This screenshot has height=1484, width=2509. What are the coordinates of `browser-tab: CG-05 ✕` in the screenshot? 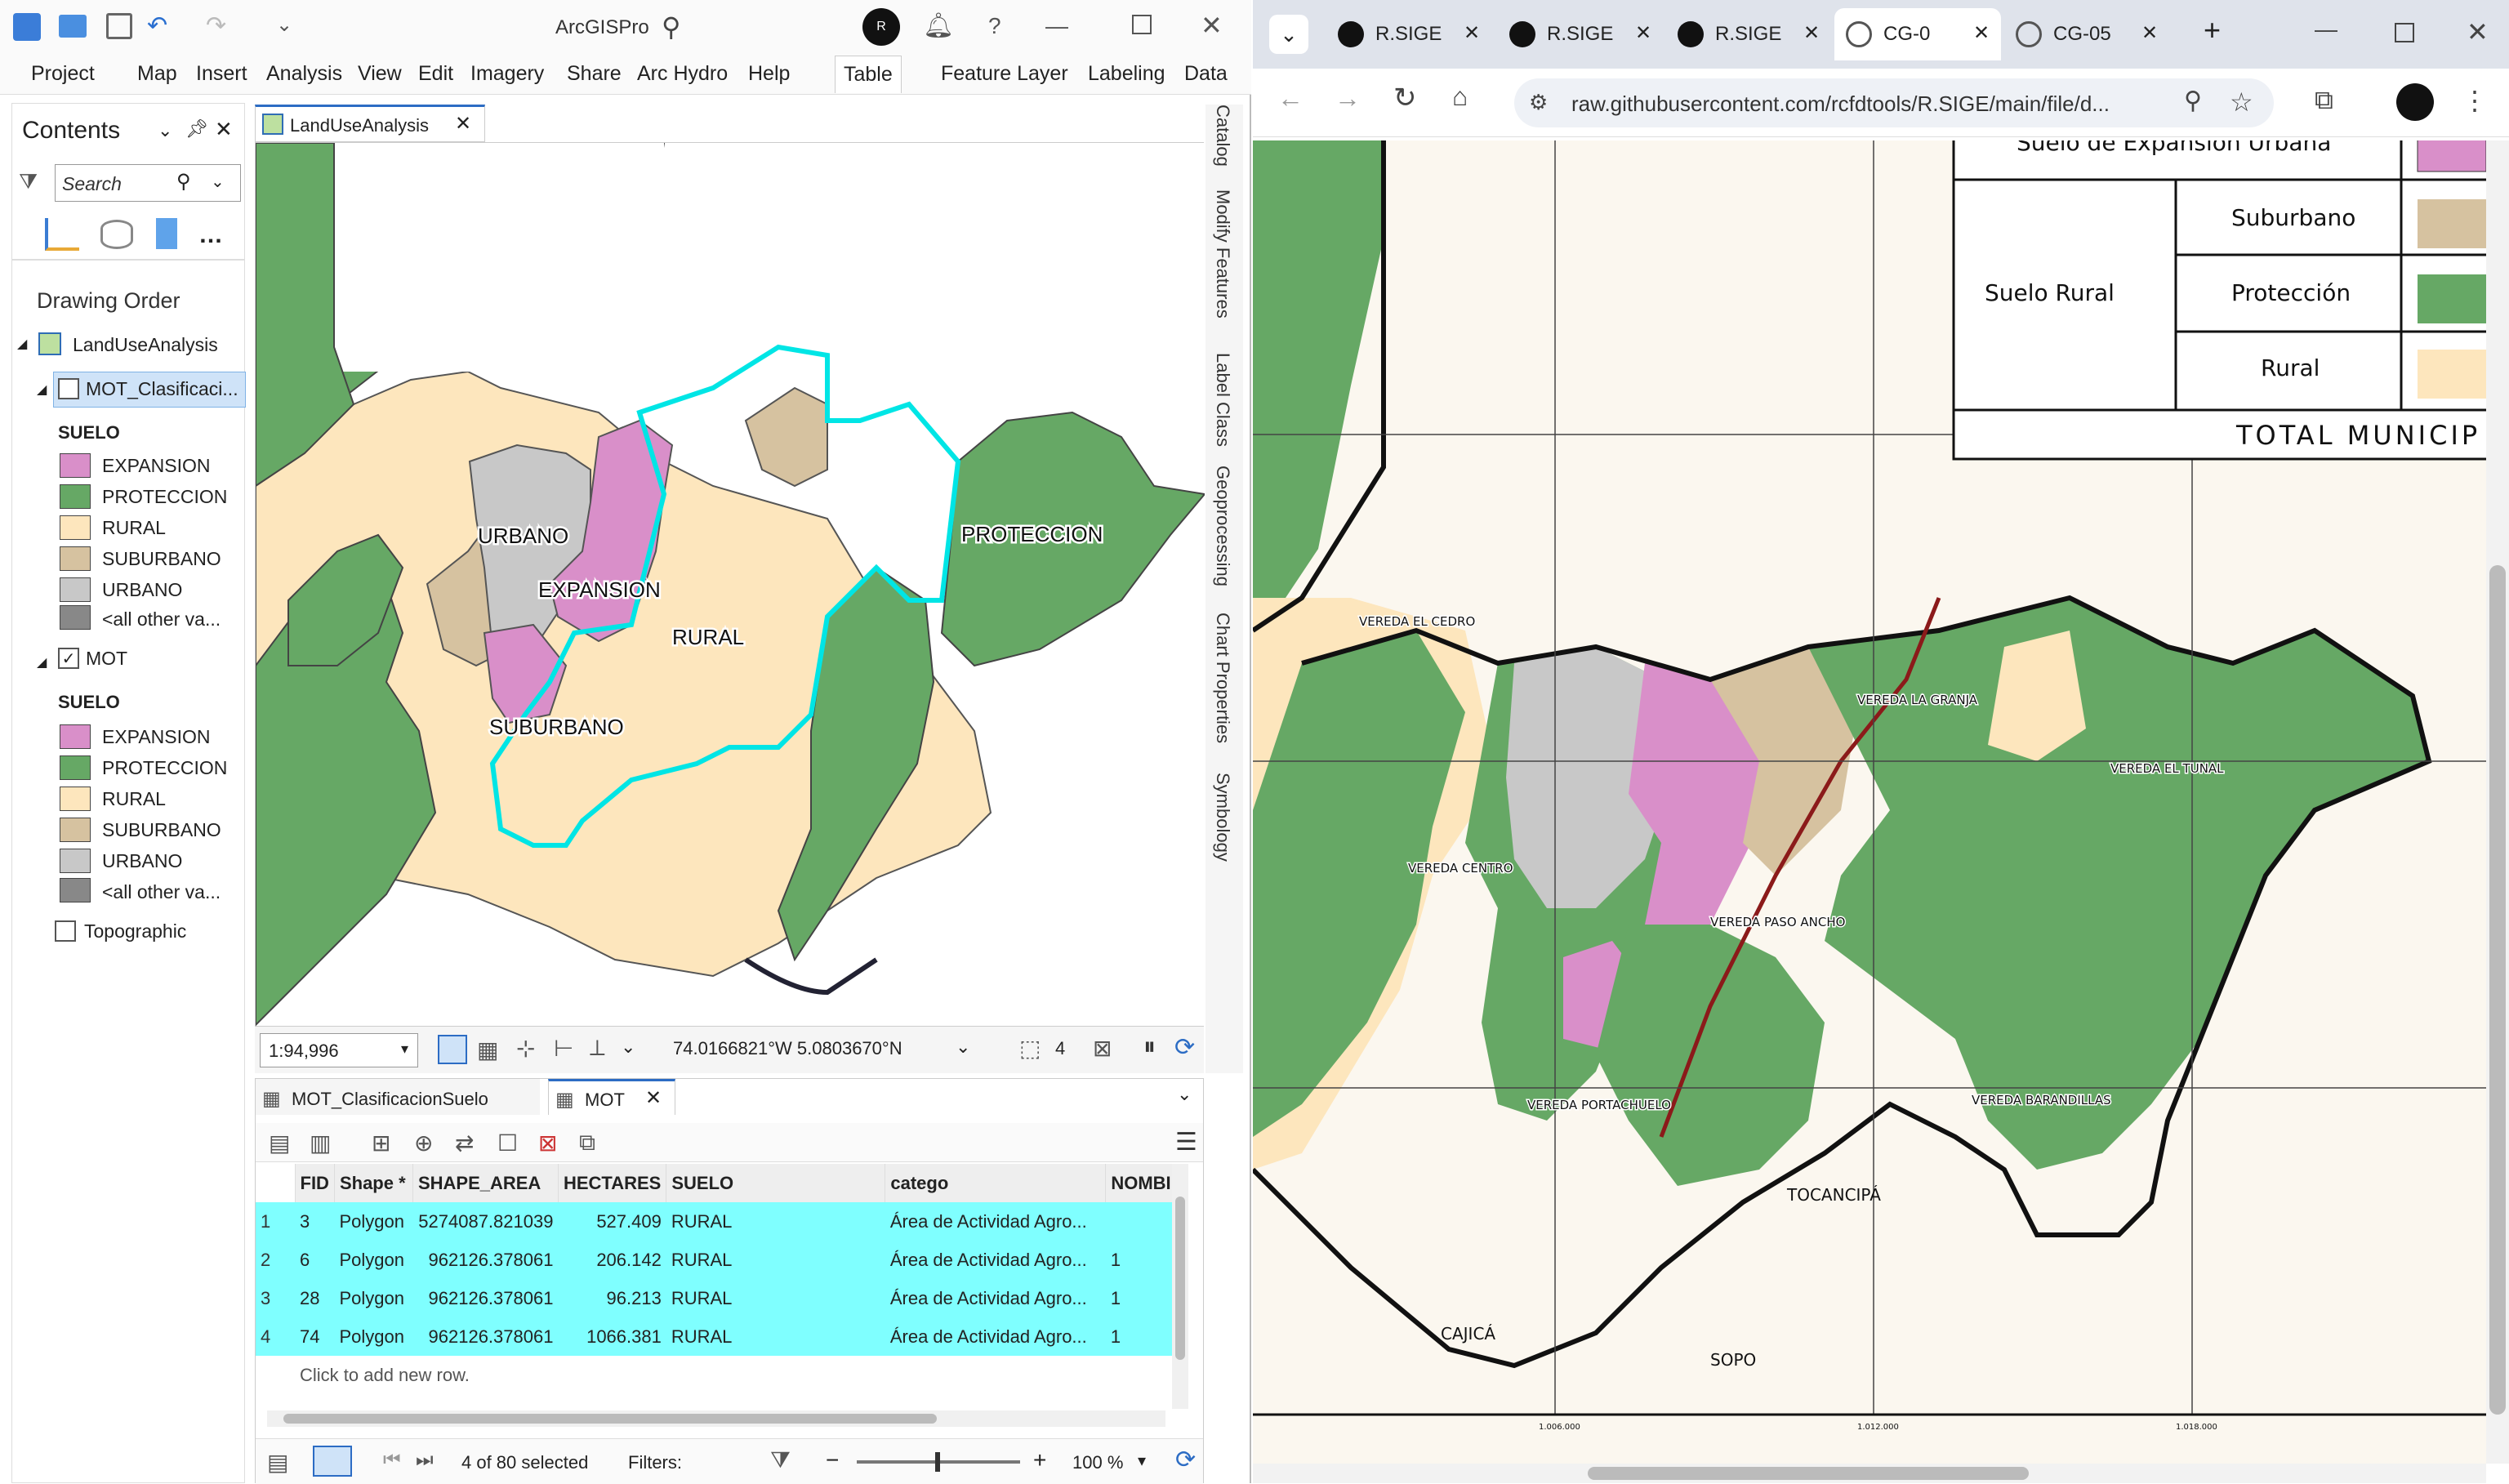 It's located at (2086, 34).